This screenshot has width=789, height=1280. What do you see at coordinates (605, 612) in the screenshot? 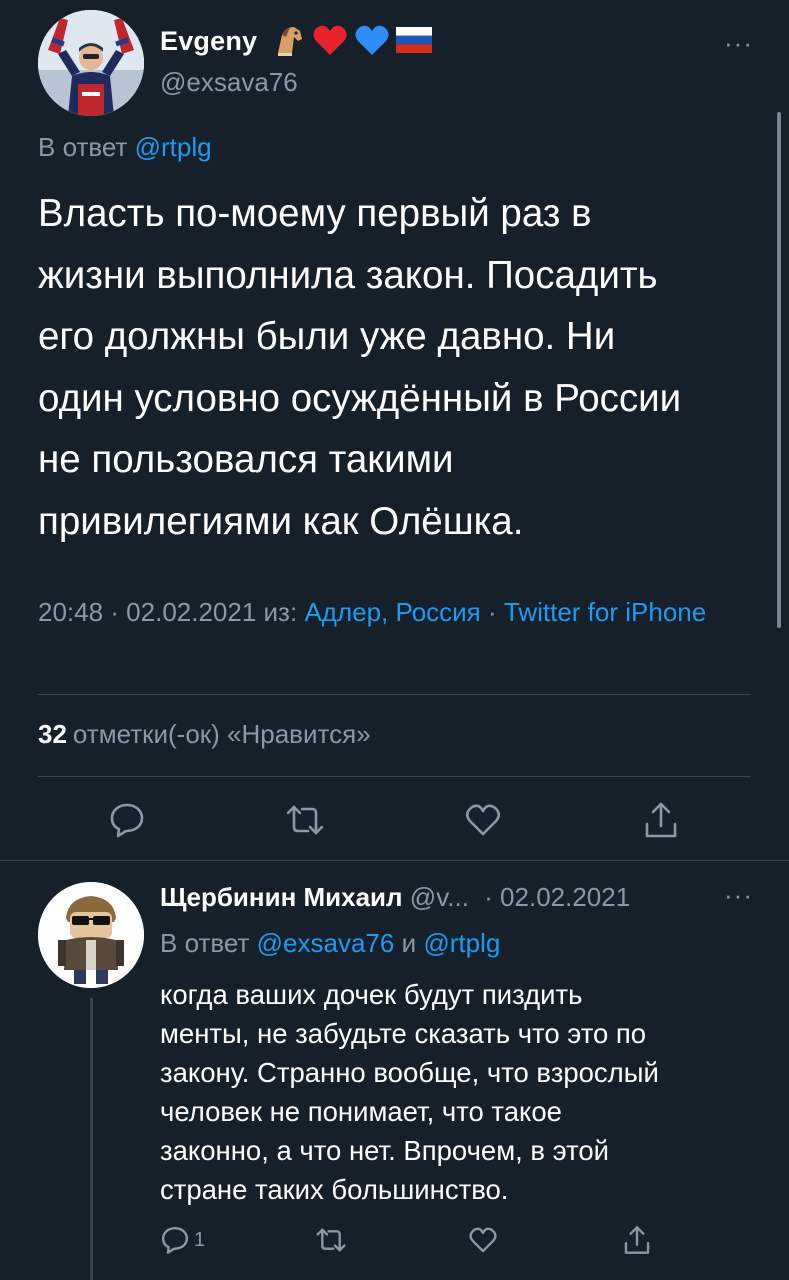
I see `source-link: Twitter for iPhone` at bounding box center [605, 612].